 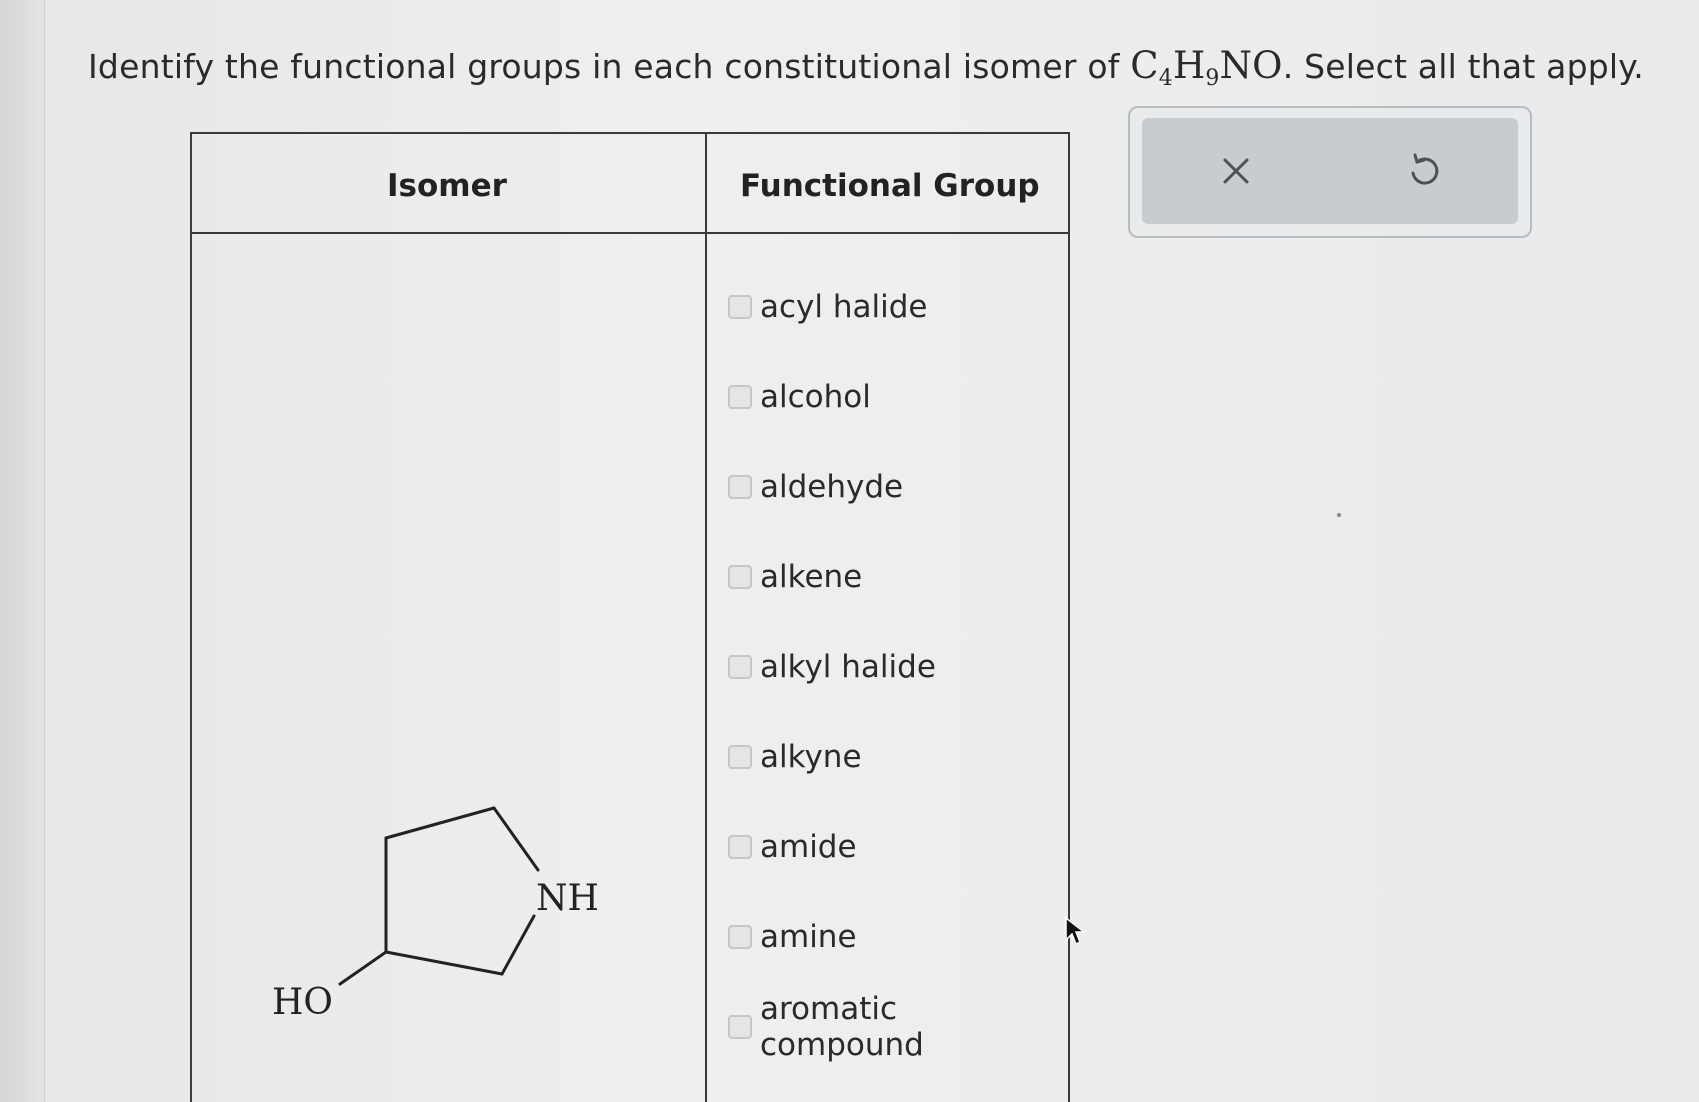 I want to click on isomer-header: Isomer, so click(x=447, y=186).